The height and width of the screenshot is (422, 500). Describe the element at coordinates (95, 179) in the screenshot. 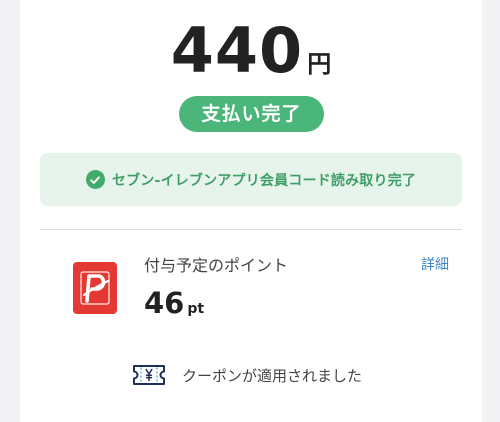

I see `check-circle-icon` at that location.